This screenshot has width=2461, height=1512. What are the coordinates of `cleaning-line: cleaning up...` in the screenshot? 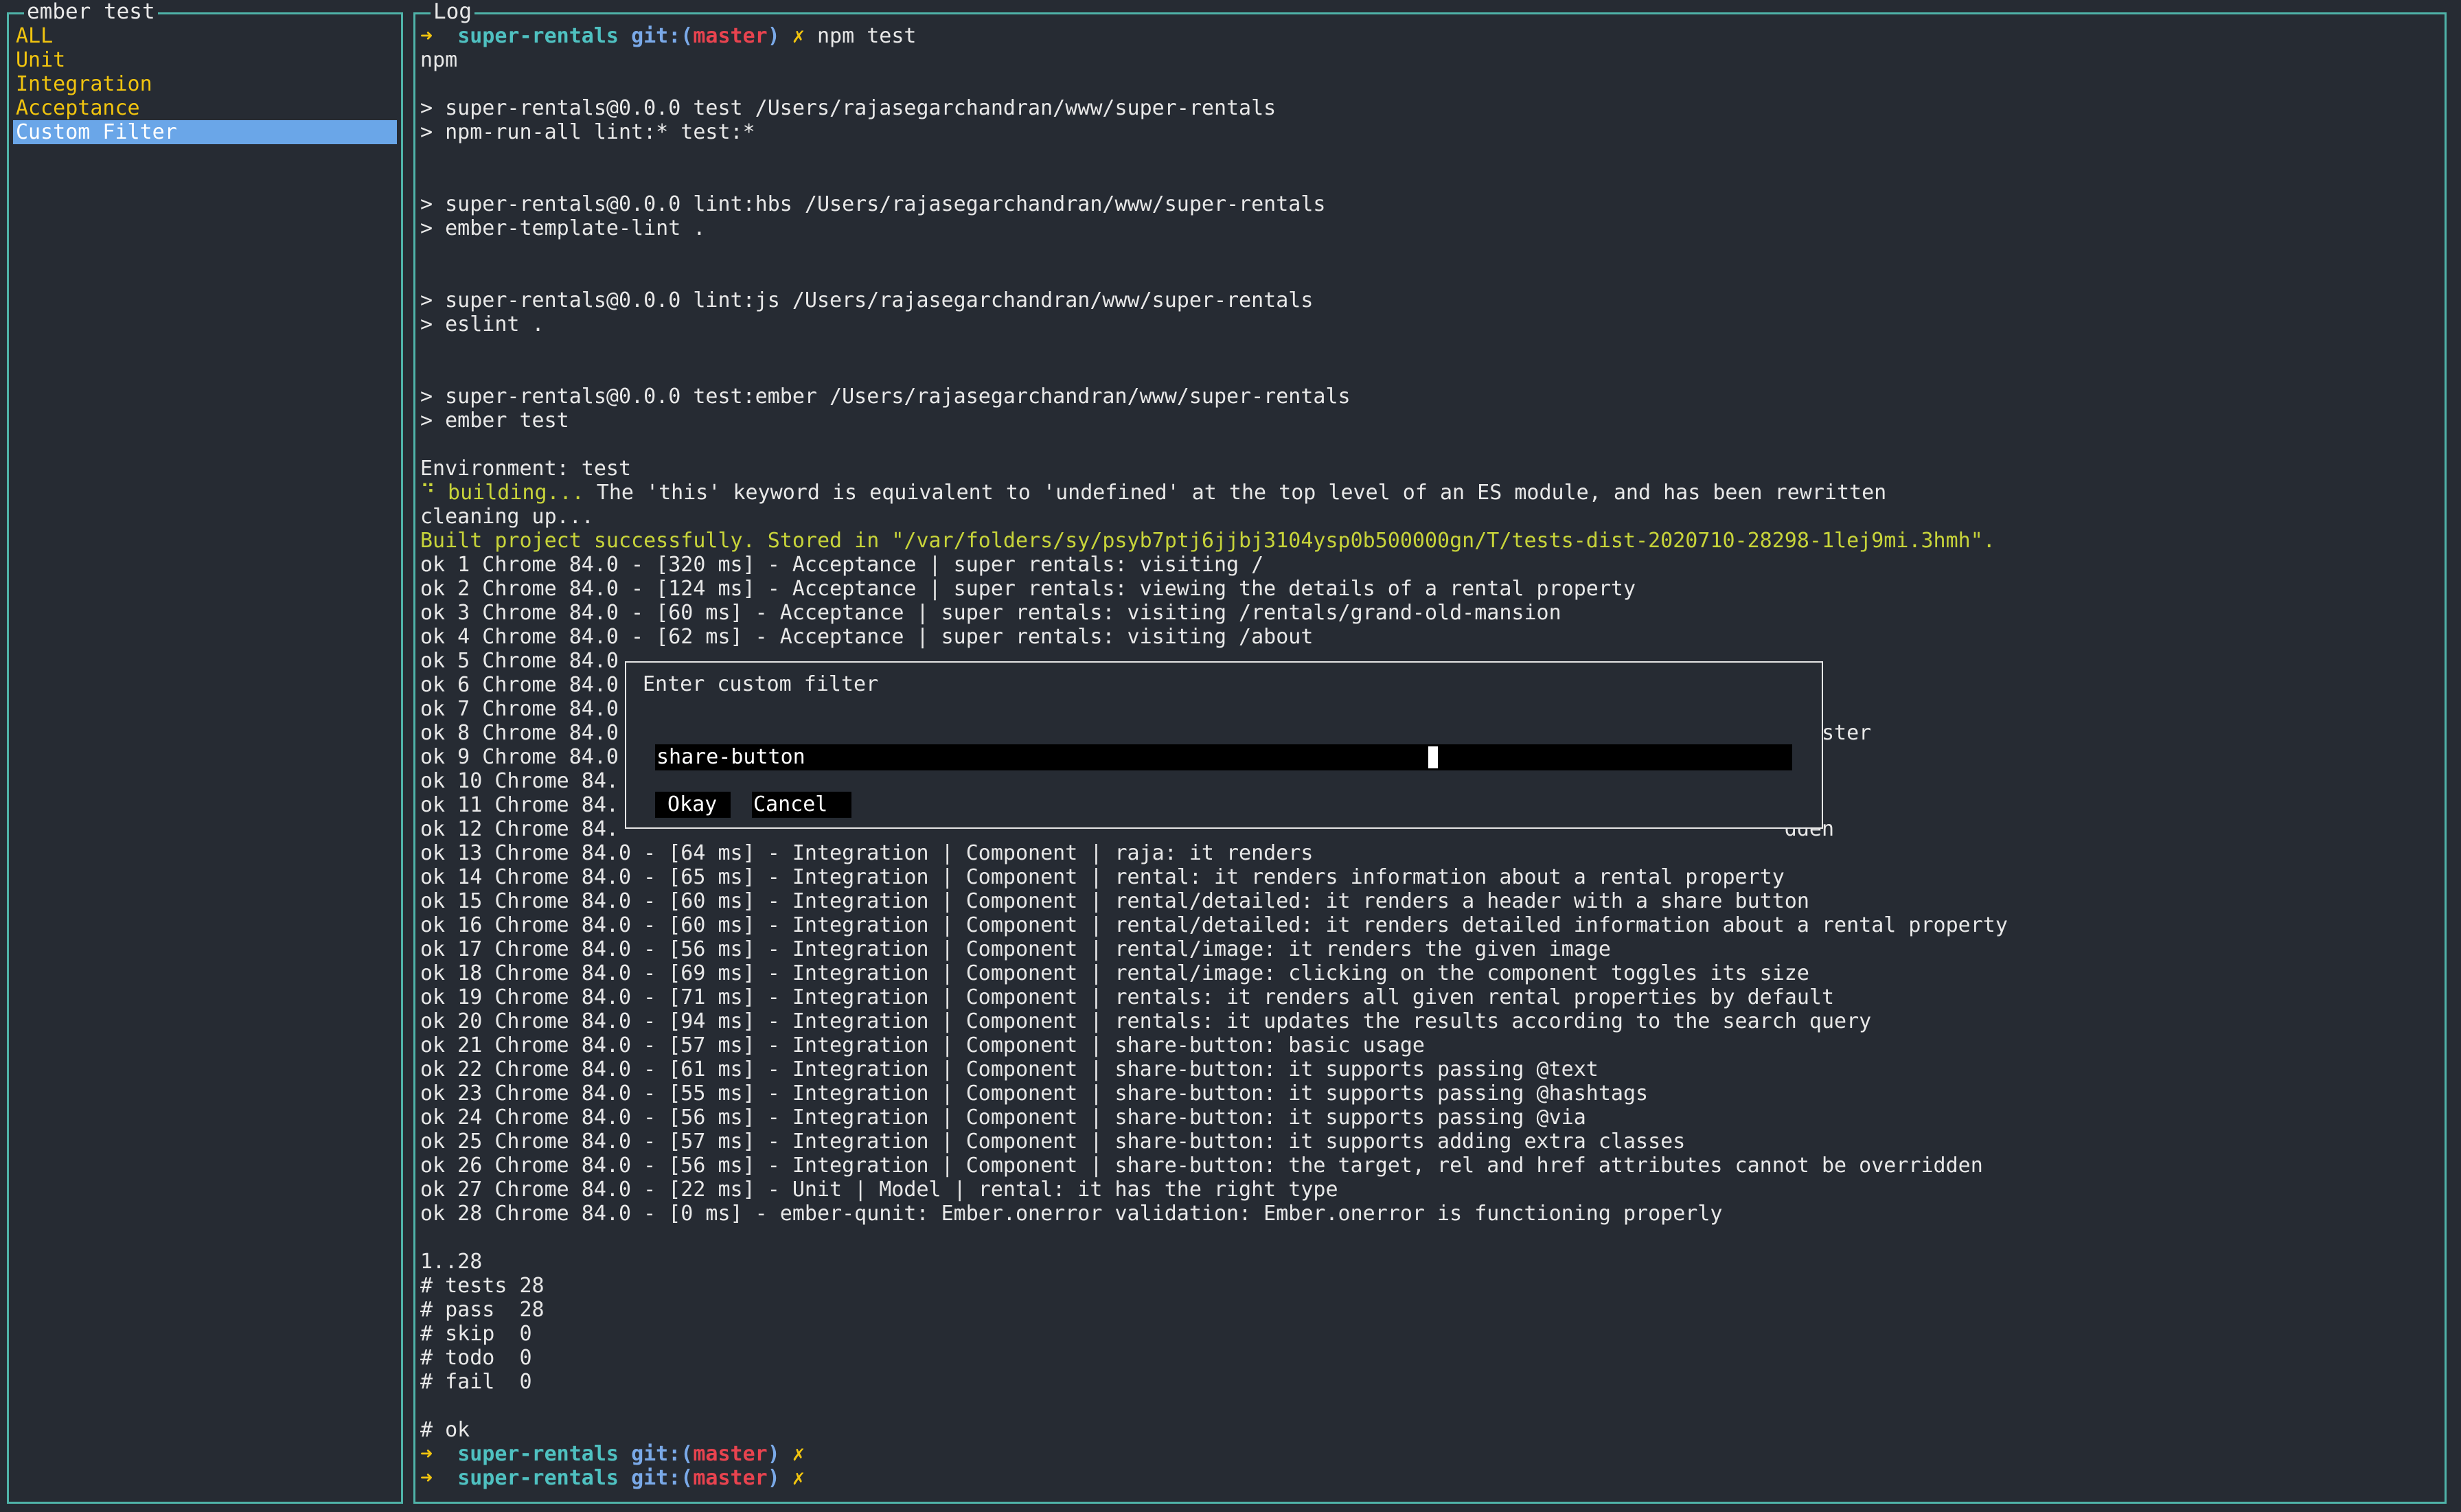 It's located at (507, 517).